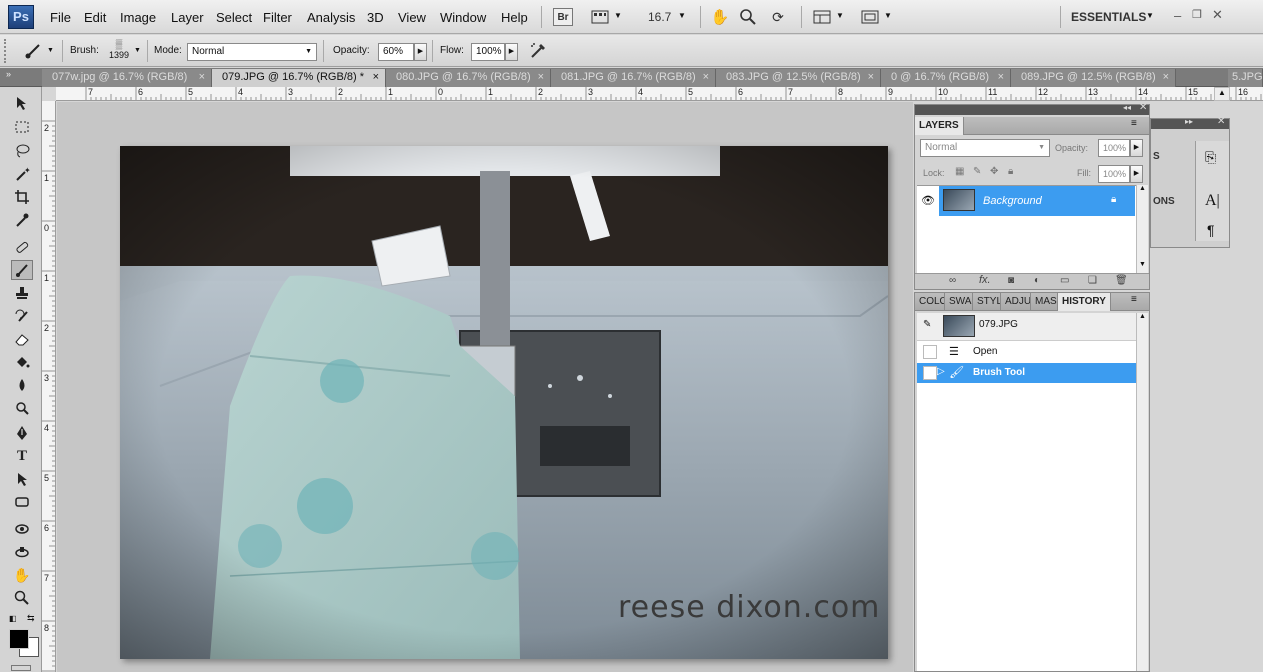 The width and height of the screenshot is (1263, 672). I want to click on expand-toolbox-icon: », so click(8, 74).